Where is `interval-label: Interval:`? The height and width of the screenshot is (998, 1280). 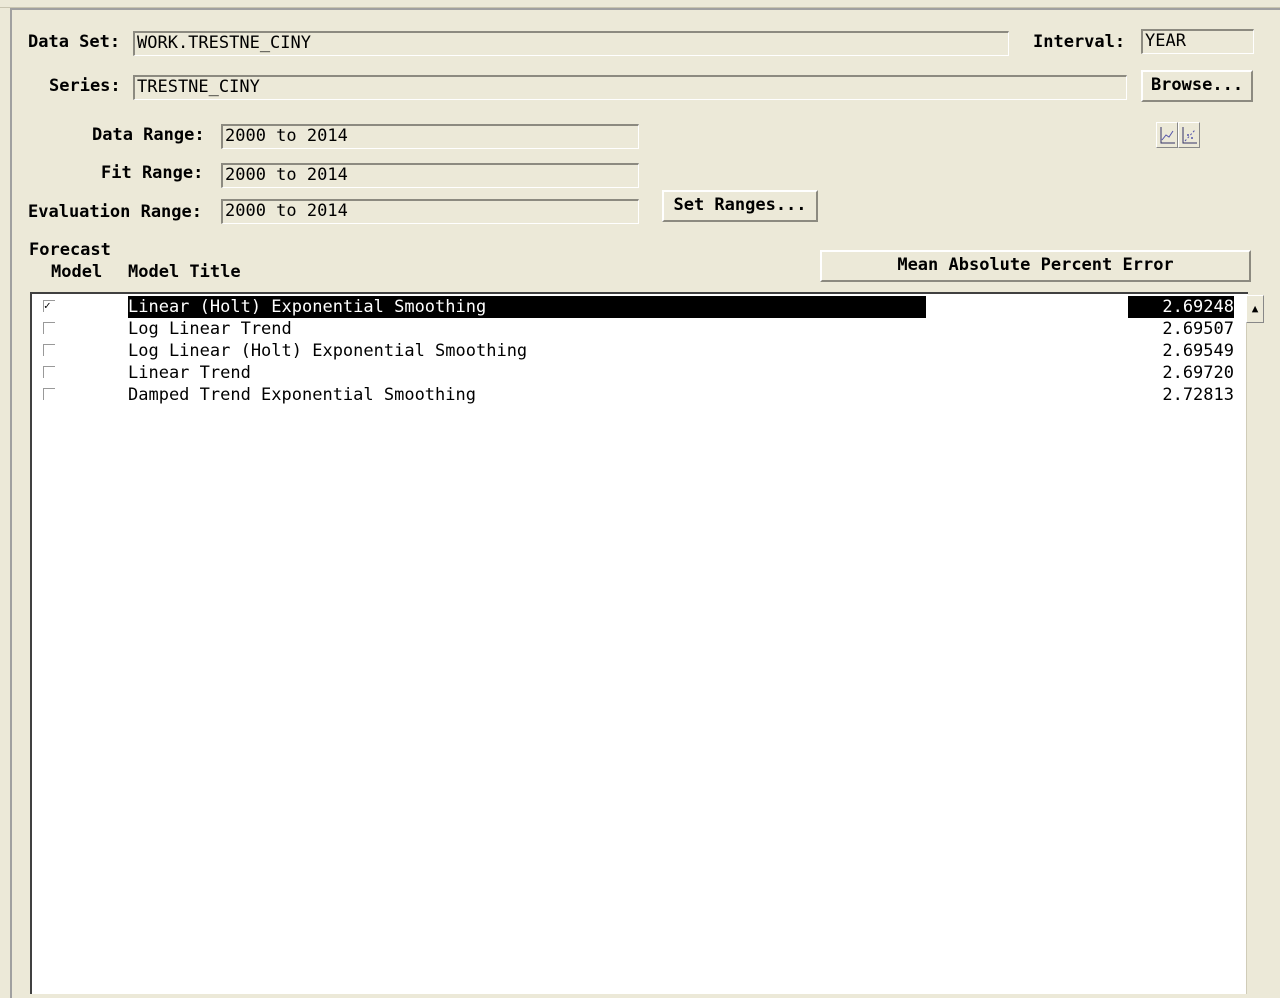
interval-label: Interval: is located at coordinates (1079, 42).